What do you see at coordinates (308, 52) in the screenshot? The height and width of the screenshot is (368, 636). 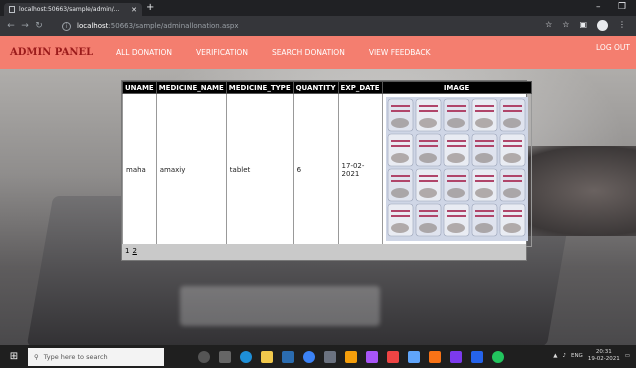 I see `nav-search-donation: SEARCH DONATION` at bounding box center [308, 52].